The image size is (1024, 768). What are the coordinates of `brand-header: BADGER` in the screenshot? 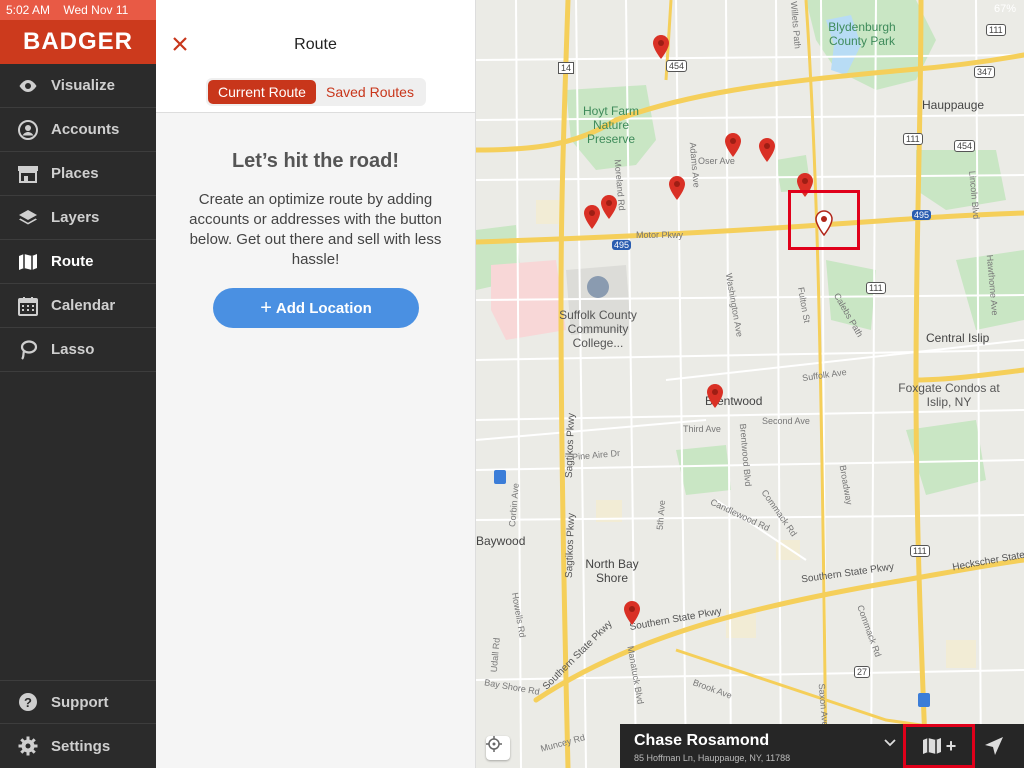 It's located at (78, 42).